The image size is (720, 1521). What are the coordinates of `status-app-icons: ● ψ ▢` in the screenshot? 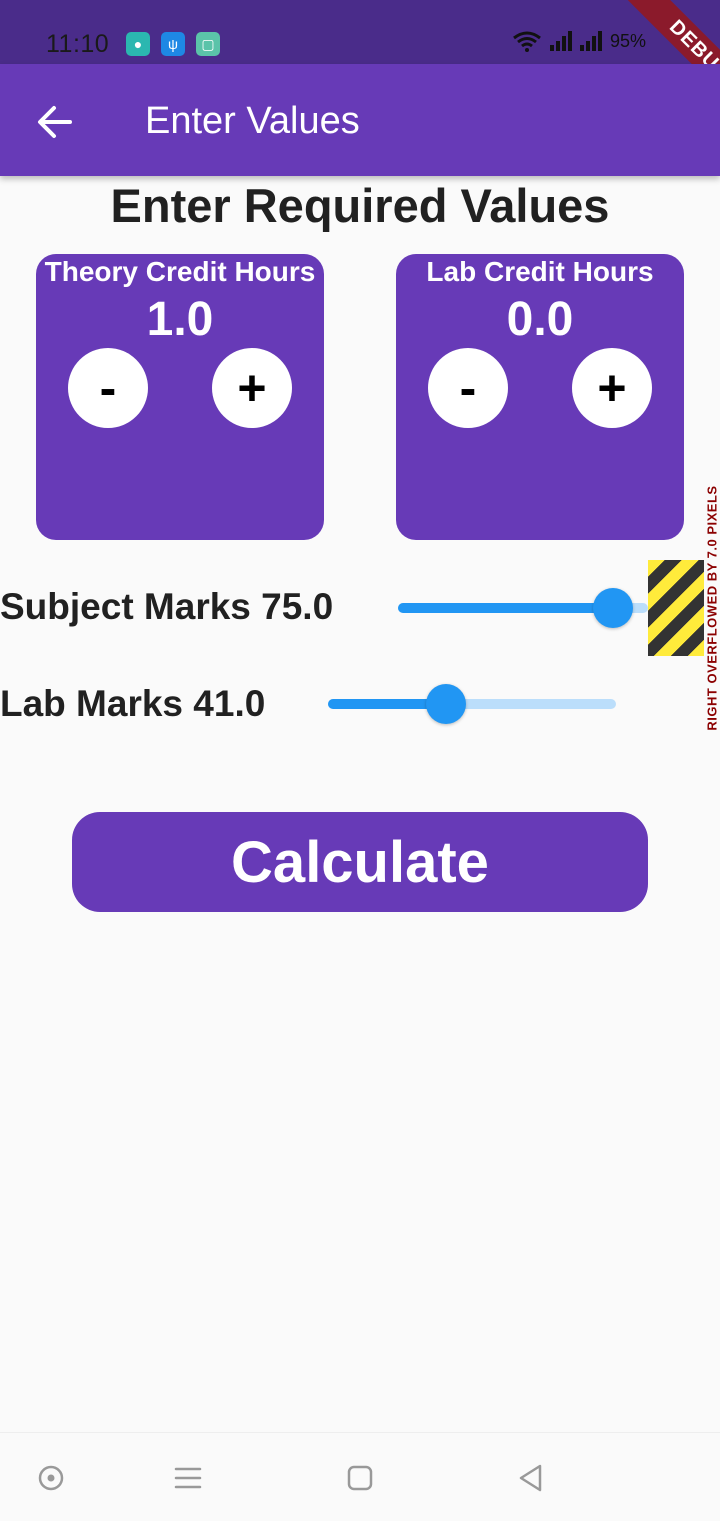 It's located at (173, 44).